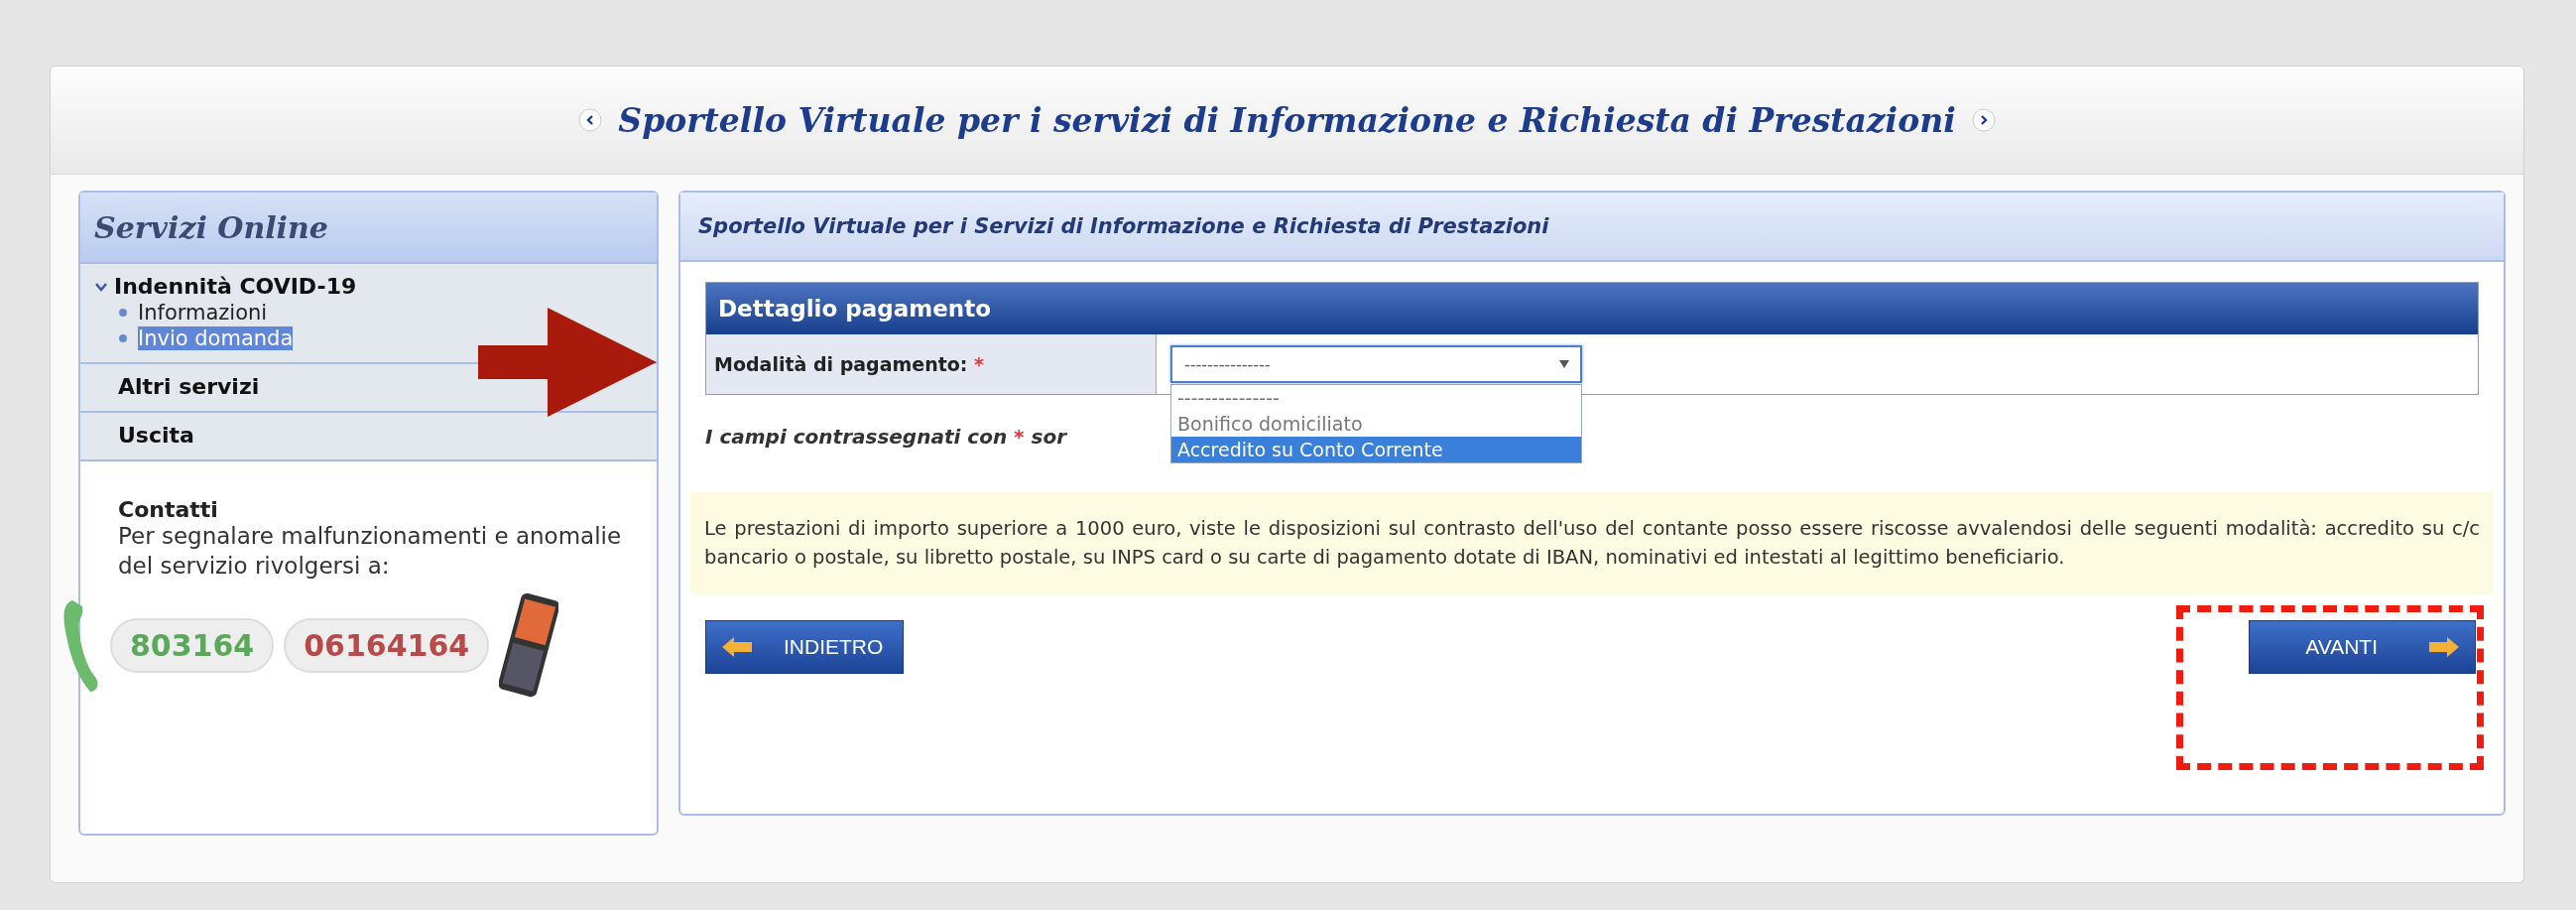  Describe the element at coordinates (216, 338) in the screenshot. I see `menu-link: Invio domanda` at that location.